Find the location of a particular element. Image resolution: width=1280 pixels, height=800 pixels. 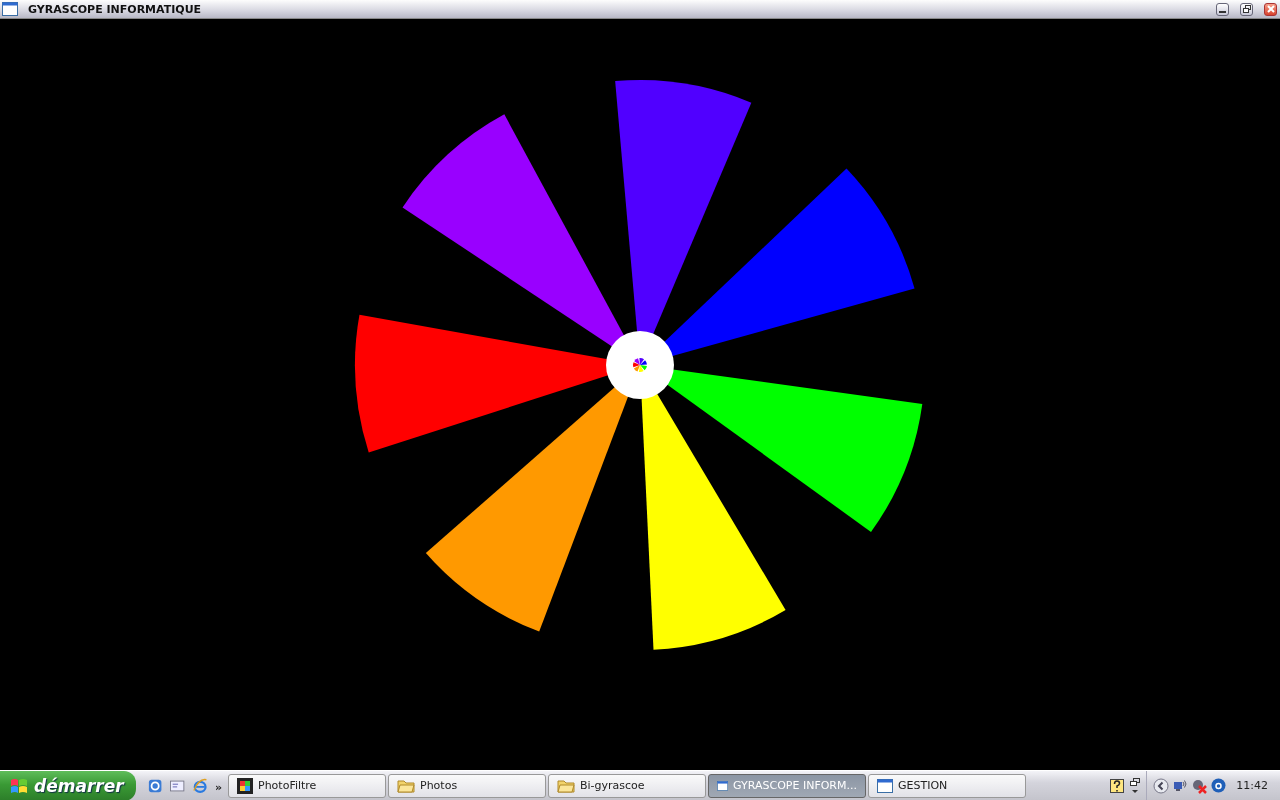

close-icon is located at coordinates (1270, 9).